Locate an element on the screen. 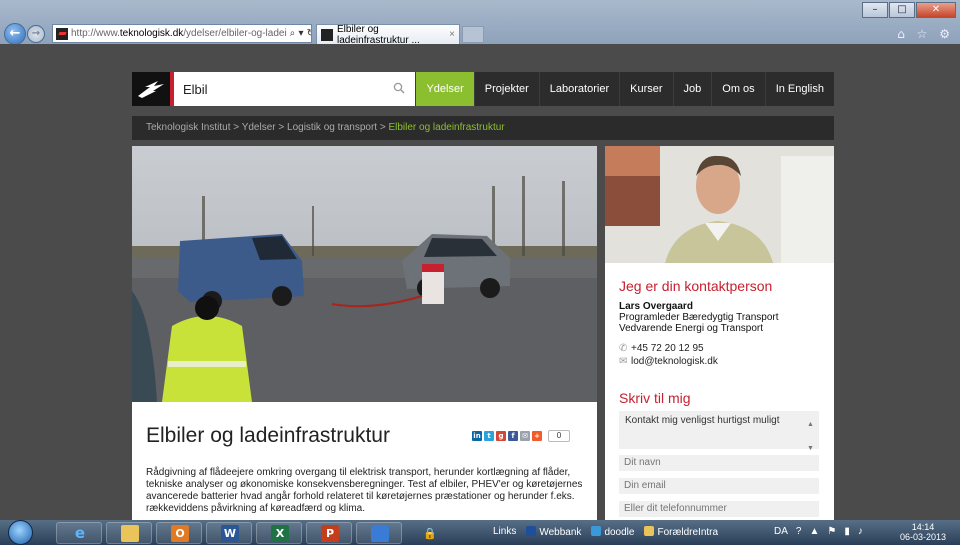 Image resolution: width=960 pixels, height=545 pixels. forward-button: → is located at coordinates (36, 34).